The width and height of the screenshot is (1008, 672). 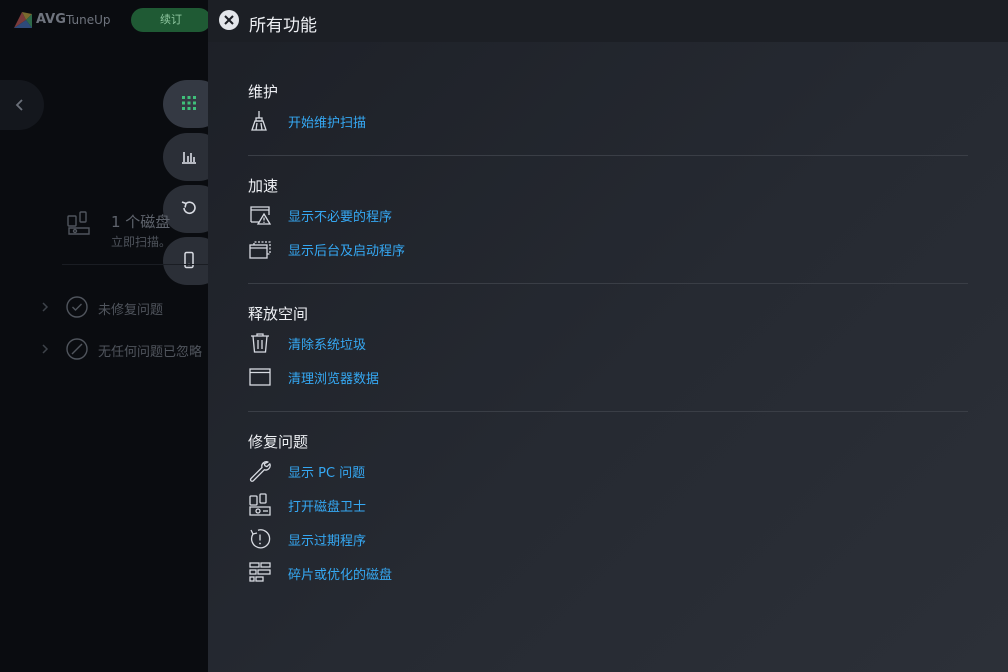 What do you see at coordinates (260, 572) in the screenshot?
I see `defrag-icon` at bounding box center [260, 572].